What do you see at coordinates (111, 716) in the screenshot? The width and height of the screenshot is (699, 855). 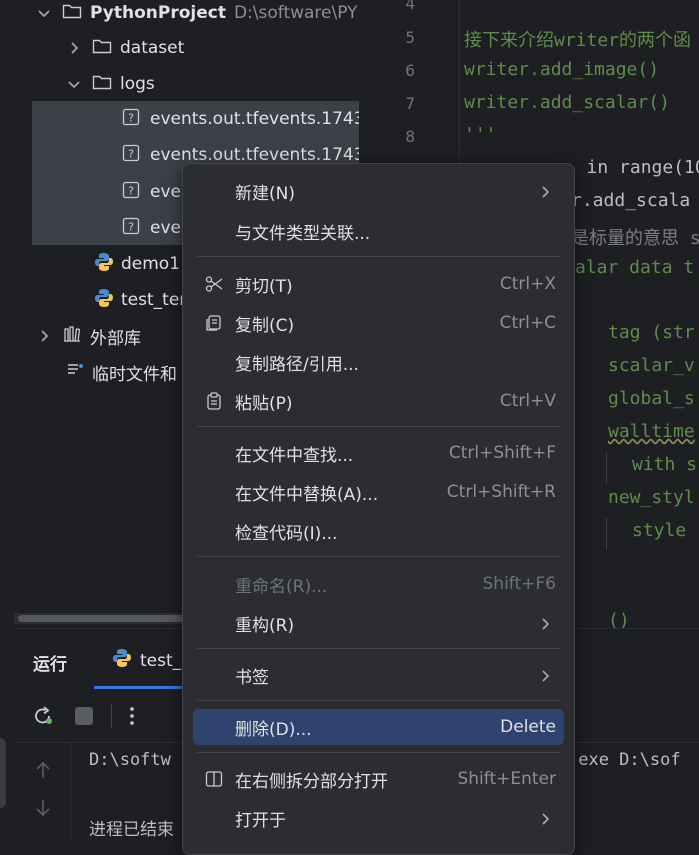 I see `toolbar-divider` at bounding box center [111, 716].